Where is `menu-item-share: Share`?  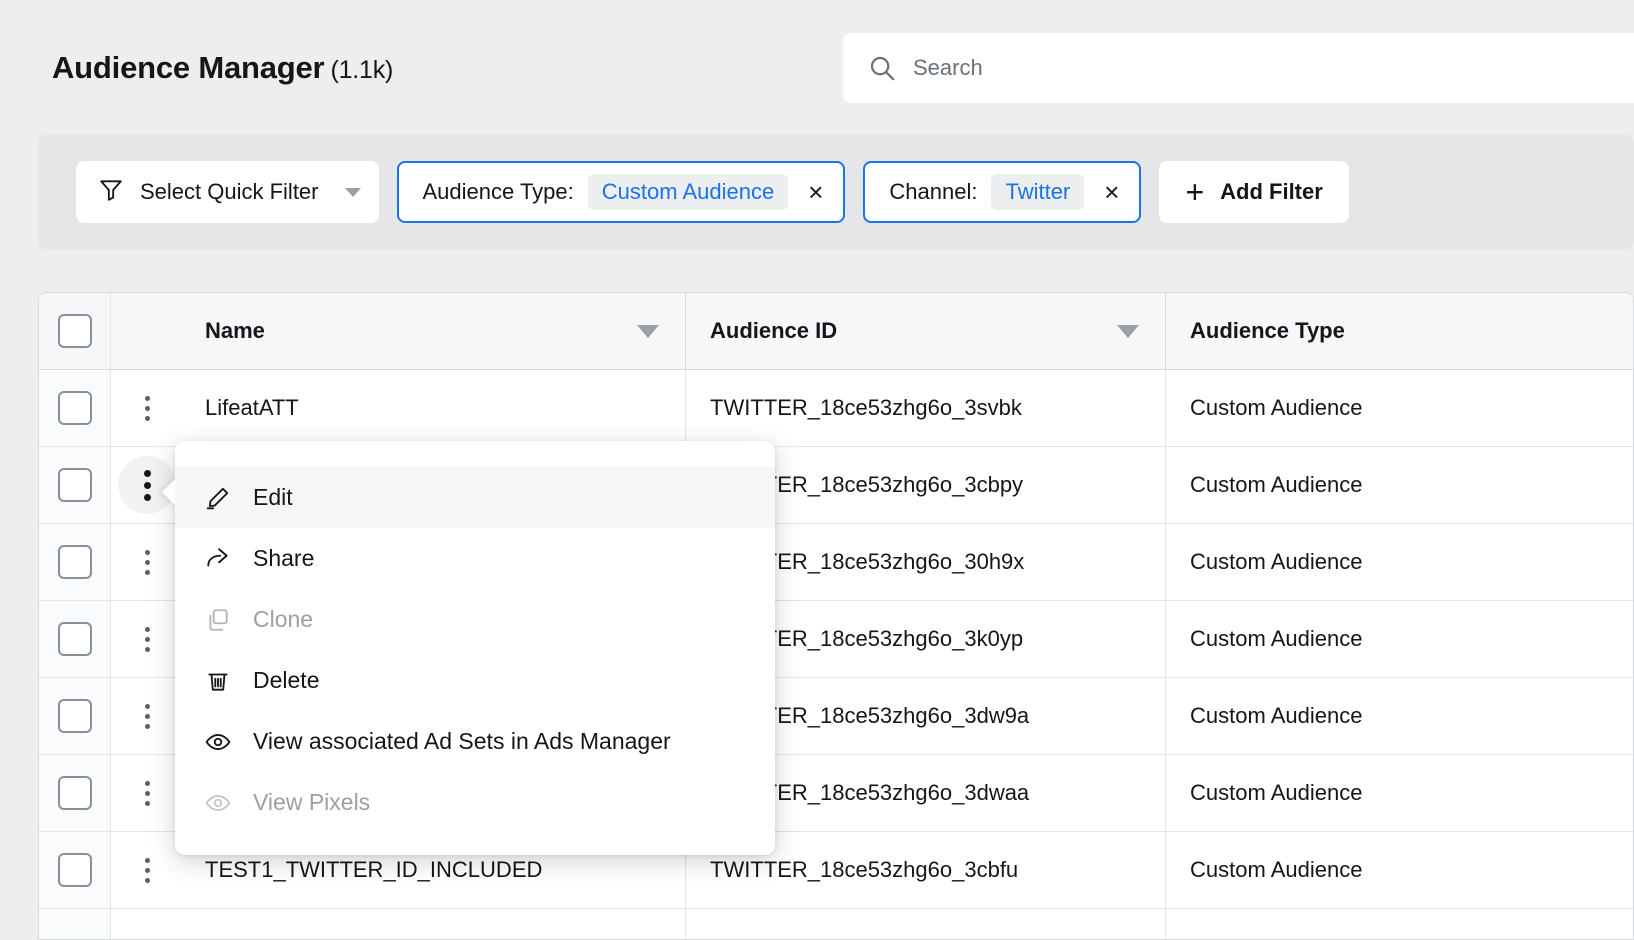 menu-item-share: Share is located at coordinates (475, 558).